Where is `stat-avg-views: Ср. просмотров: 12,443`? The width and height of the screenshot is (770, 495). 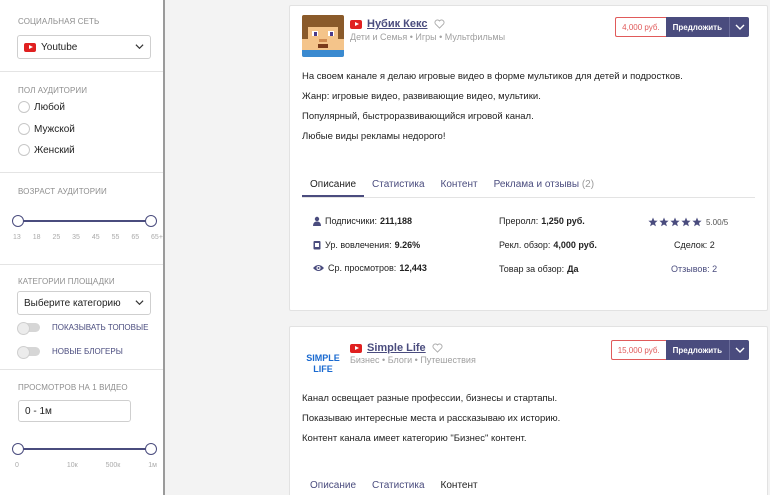 stat-avg-views: Ср. просмотров: 12,443 is located at coordinates (369, 268).